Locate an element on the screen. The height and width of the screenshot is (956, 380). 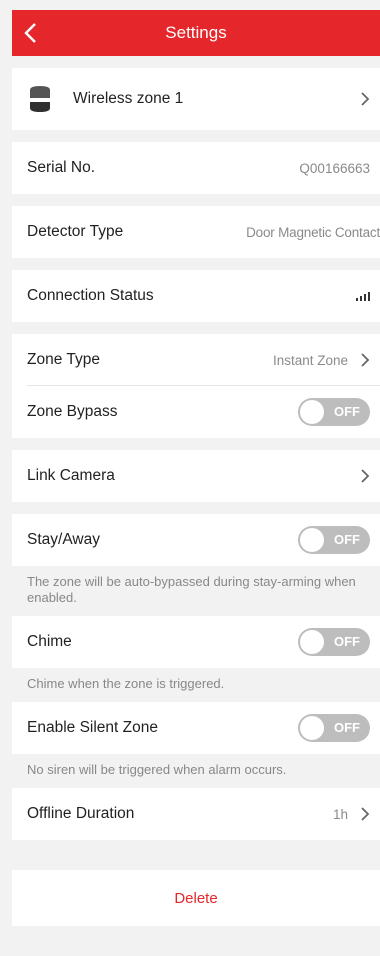
stay-away-row: Stay/Away OFF is located at coordinates (196, 540).